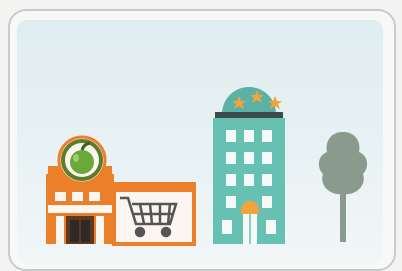 Image resolution: width=402 pixels, height=271 pixels. Describe the element at coordinates (343, 187) in the screenshot. I see `tree-icon` at that location.